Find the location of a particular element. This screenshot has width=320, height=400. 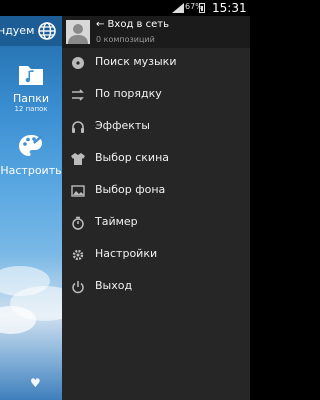

image-icon is located at coordinates (78, 191).